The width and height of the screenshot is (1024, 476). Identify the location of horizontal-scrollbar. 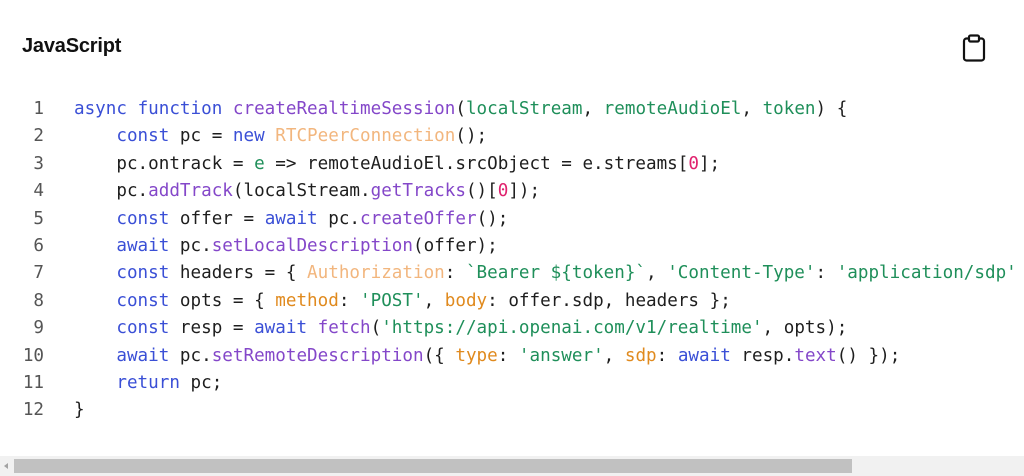
(512, 466).